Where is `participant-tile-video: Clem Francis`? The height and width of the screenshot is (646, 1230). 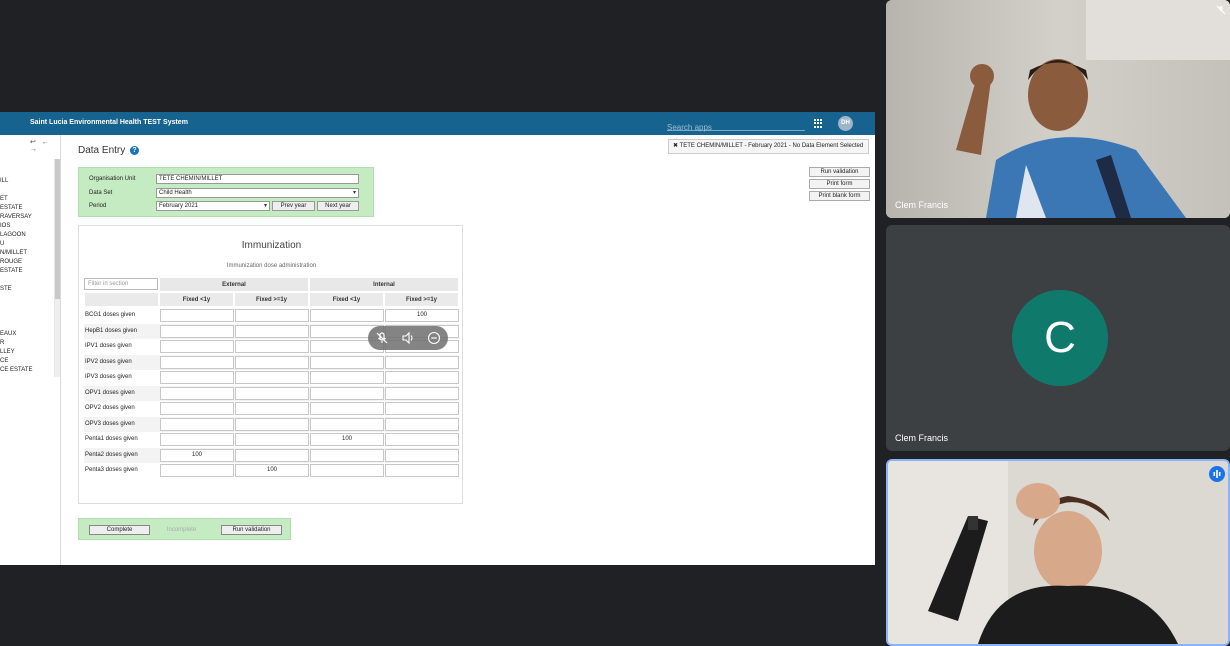
participant-tile-video: Clem Francis is located at coordinates (1058, 109).